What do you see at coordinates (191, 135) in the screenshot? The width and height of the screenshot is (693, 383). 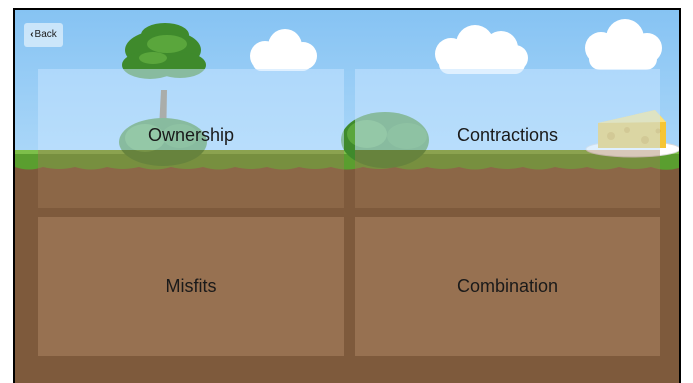 I see `tile-ownership-label: Ownership` at bounding box center [191, 135].